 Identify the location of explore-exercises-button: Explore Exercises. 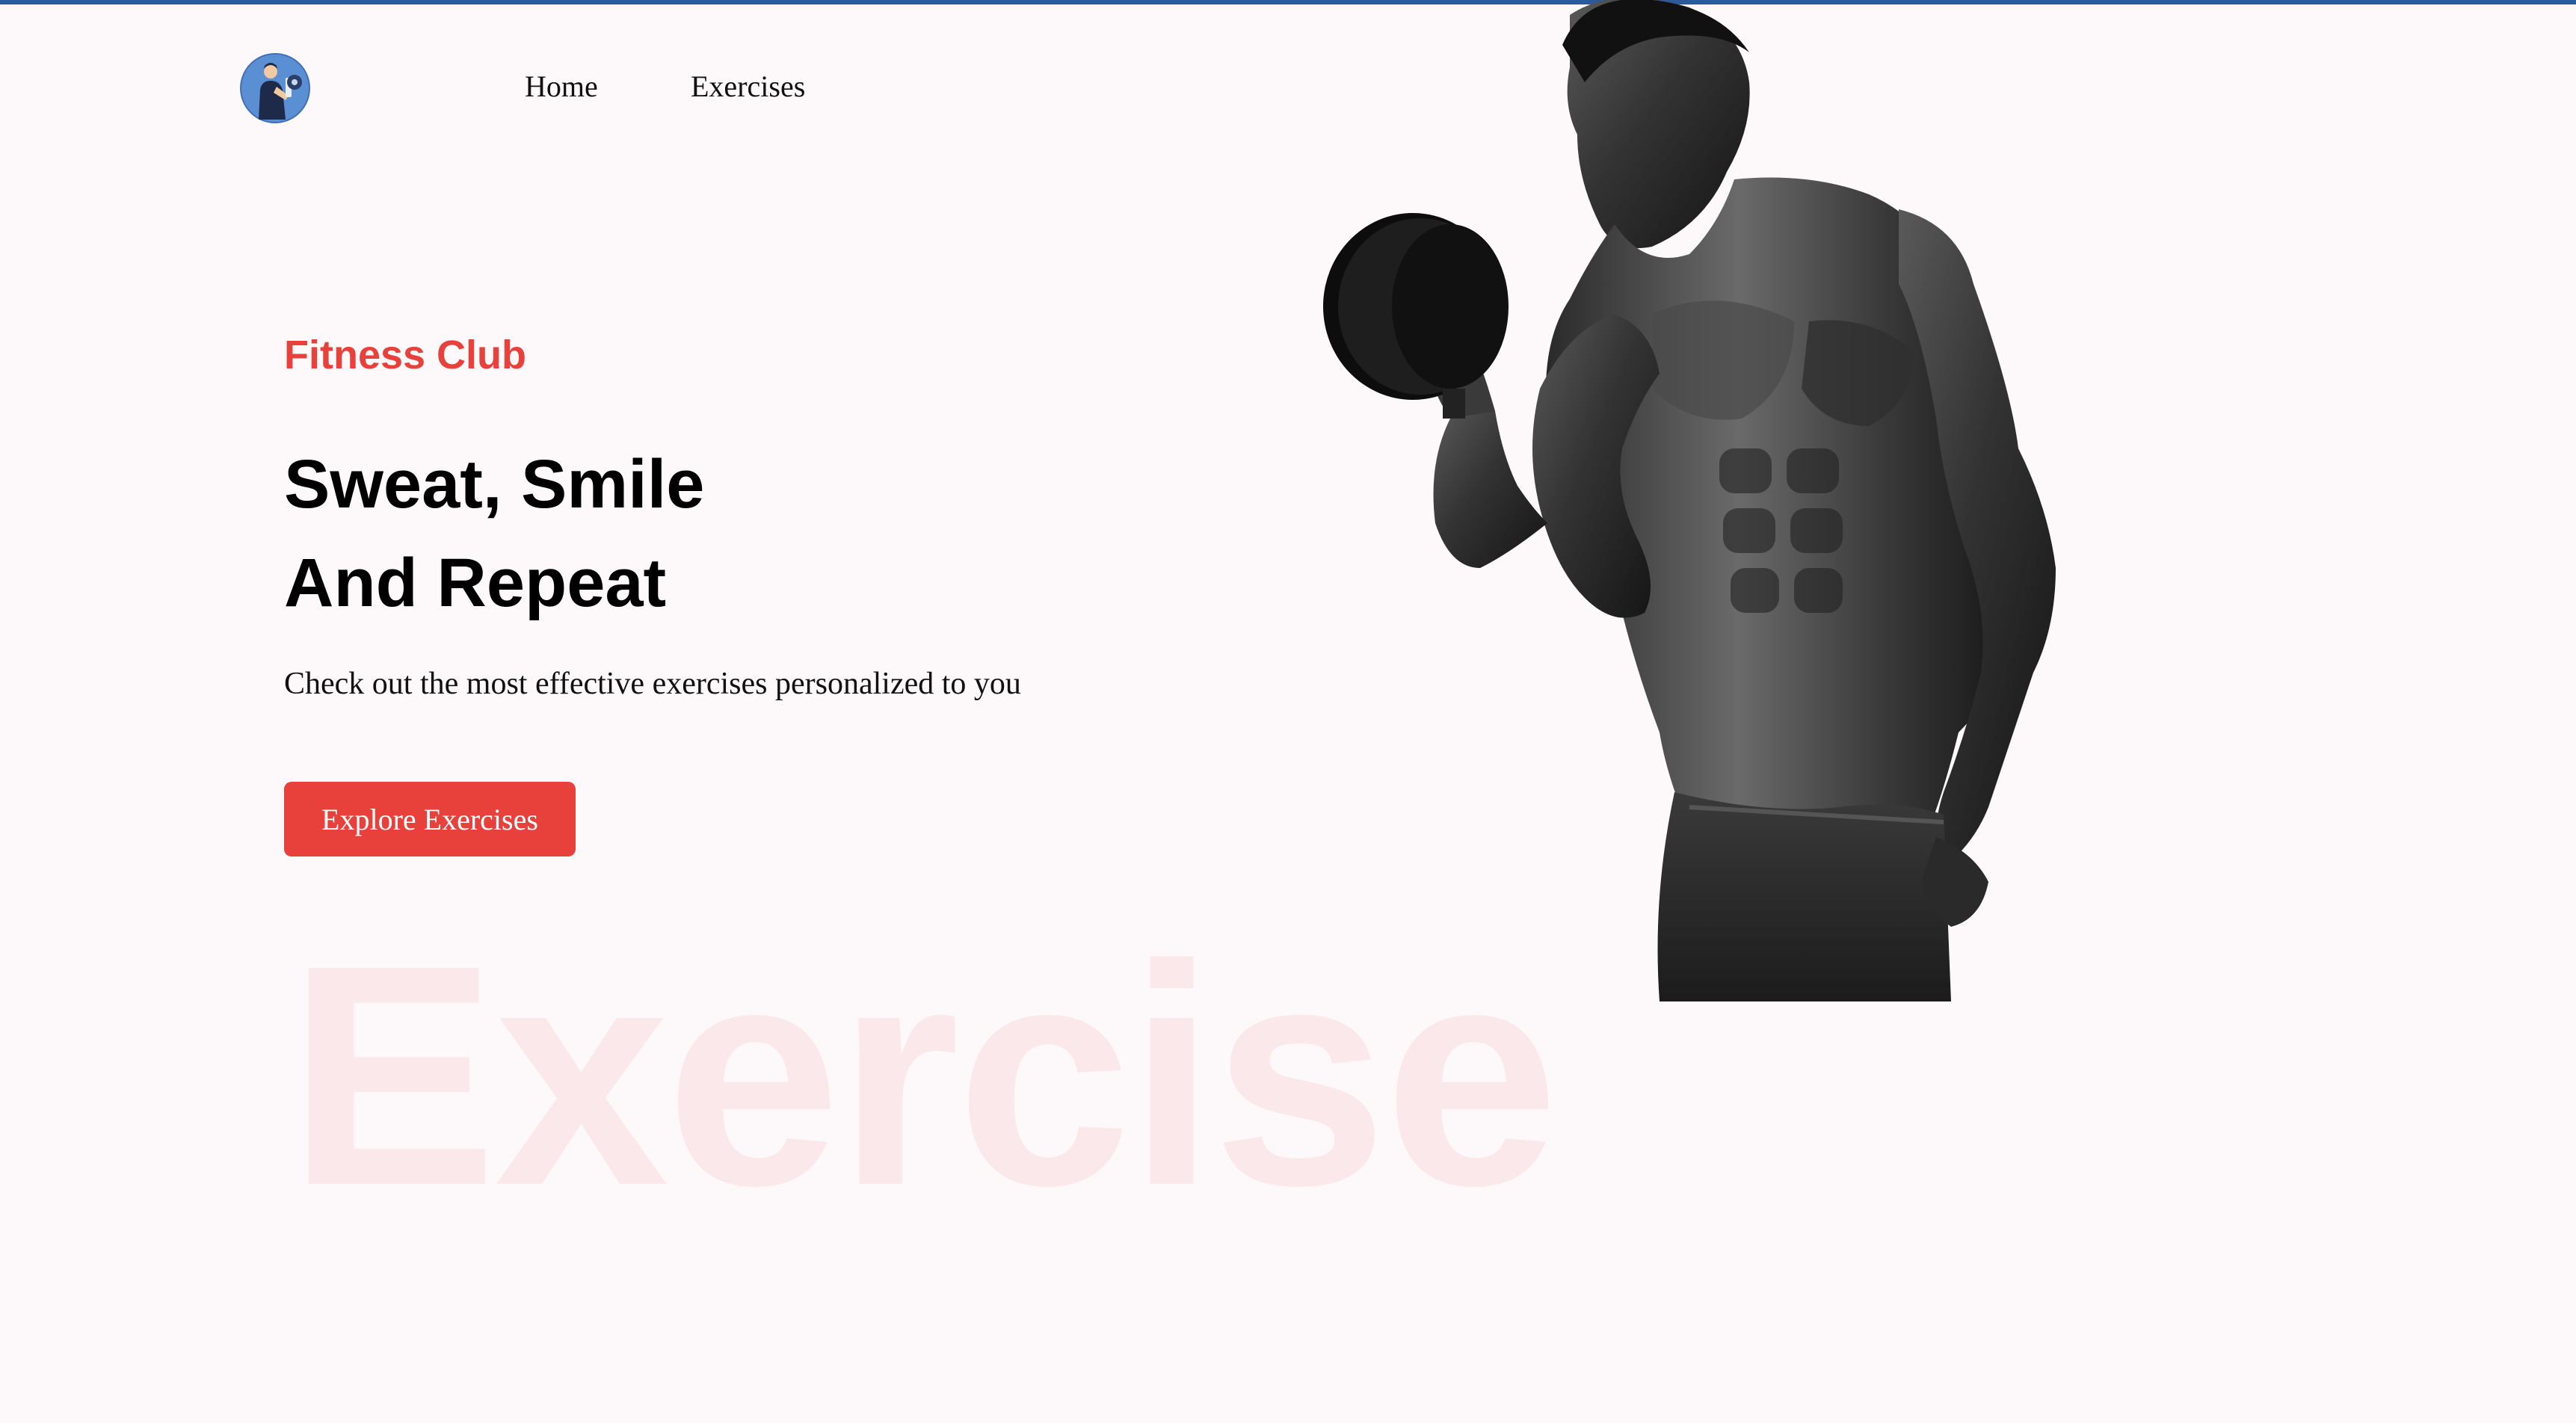
(430, 819).